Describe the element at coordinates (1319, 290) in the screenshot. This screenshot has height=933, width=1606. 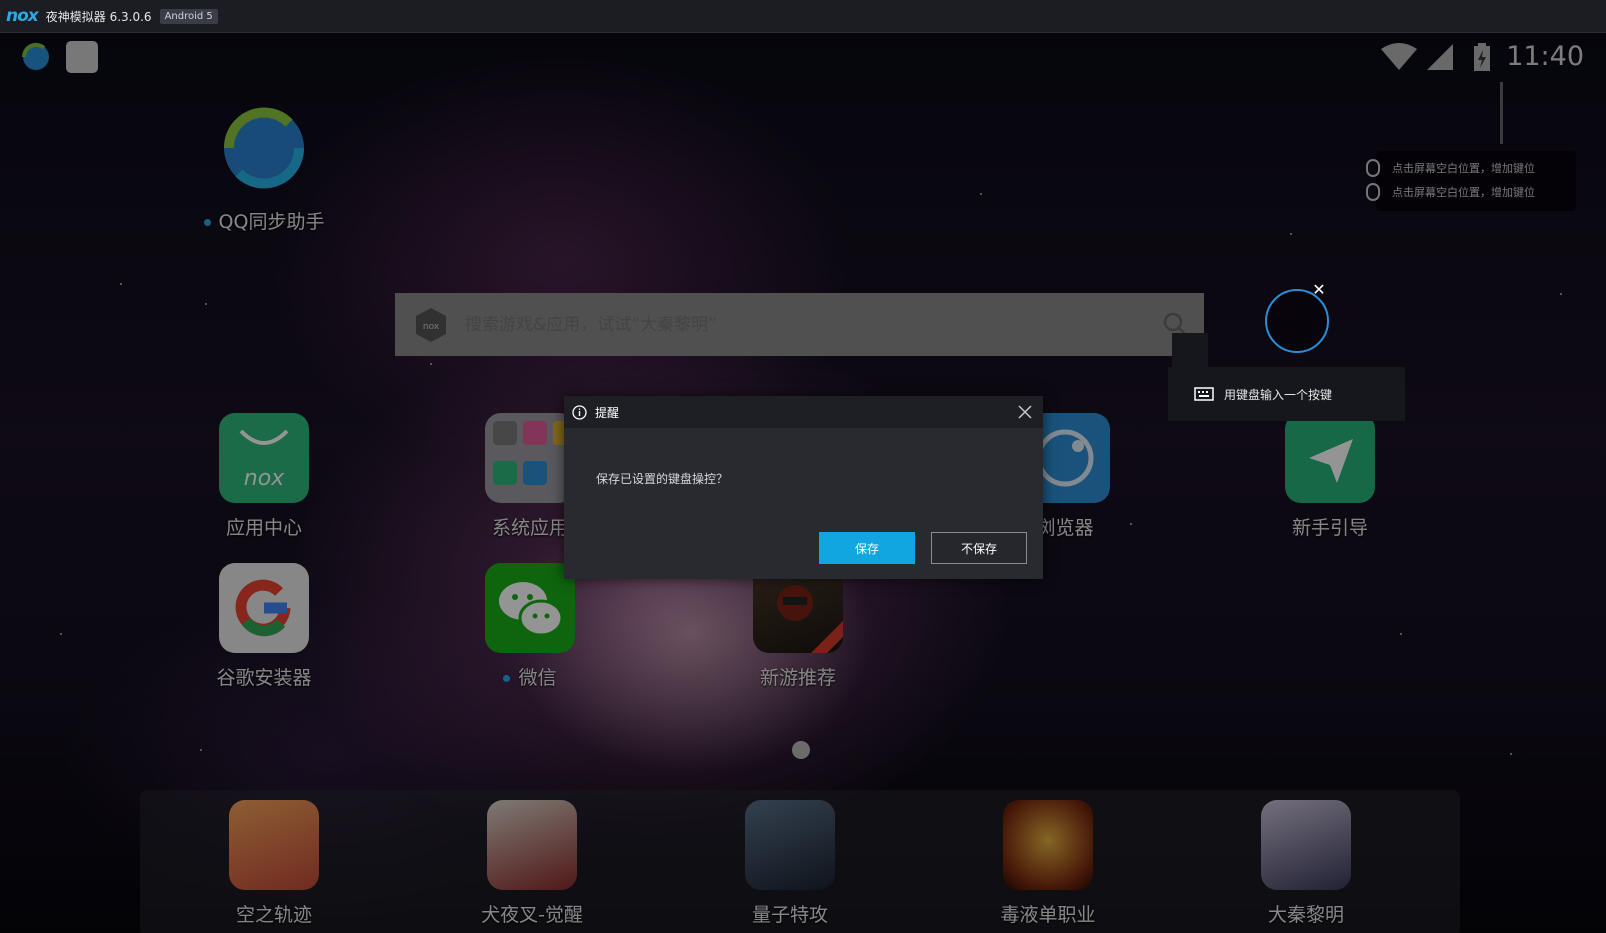
I see `key-mapping-close-icon: ✕` at that location.